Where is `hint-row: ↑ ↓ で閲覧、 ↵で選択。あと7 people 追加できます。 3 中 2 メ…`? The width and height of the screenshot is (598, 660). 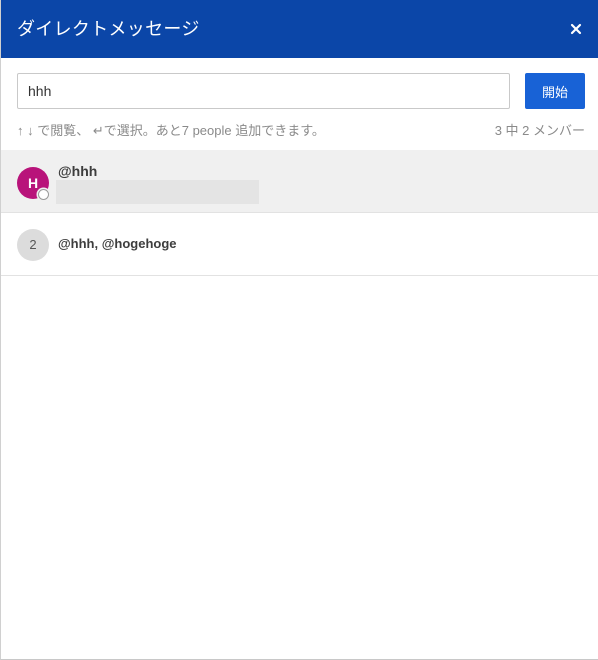 hint-row: ↑ ↓ で閲覧、 ↵で選択。あと7 people 追加できます。 3 中 2 メ… is located at coordinates (301, 129).